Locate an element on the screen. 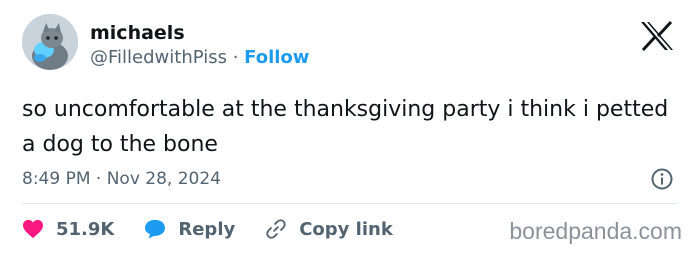  x-logo-icon is located at coordinates (657, 36).